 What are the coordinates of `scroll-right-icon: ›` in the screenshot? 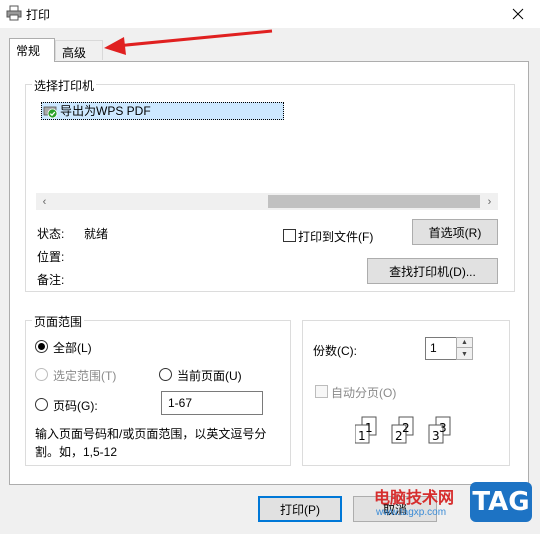 It's located at (489, 201).